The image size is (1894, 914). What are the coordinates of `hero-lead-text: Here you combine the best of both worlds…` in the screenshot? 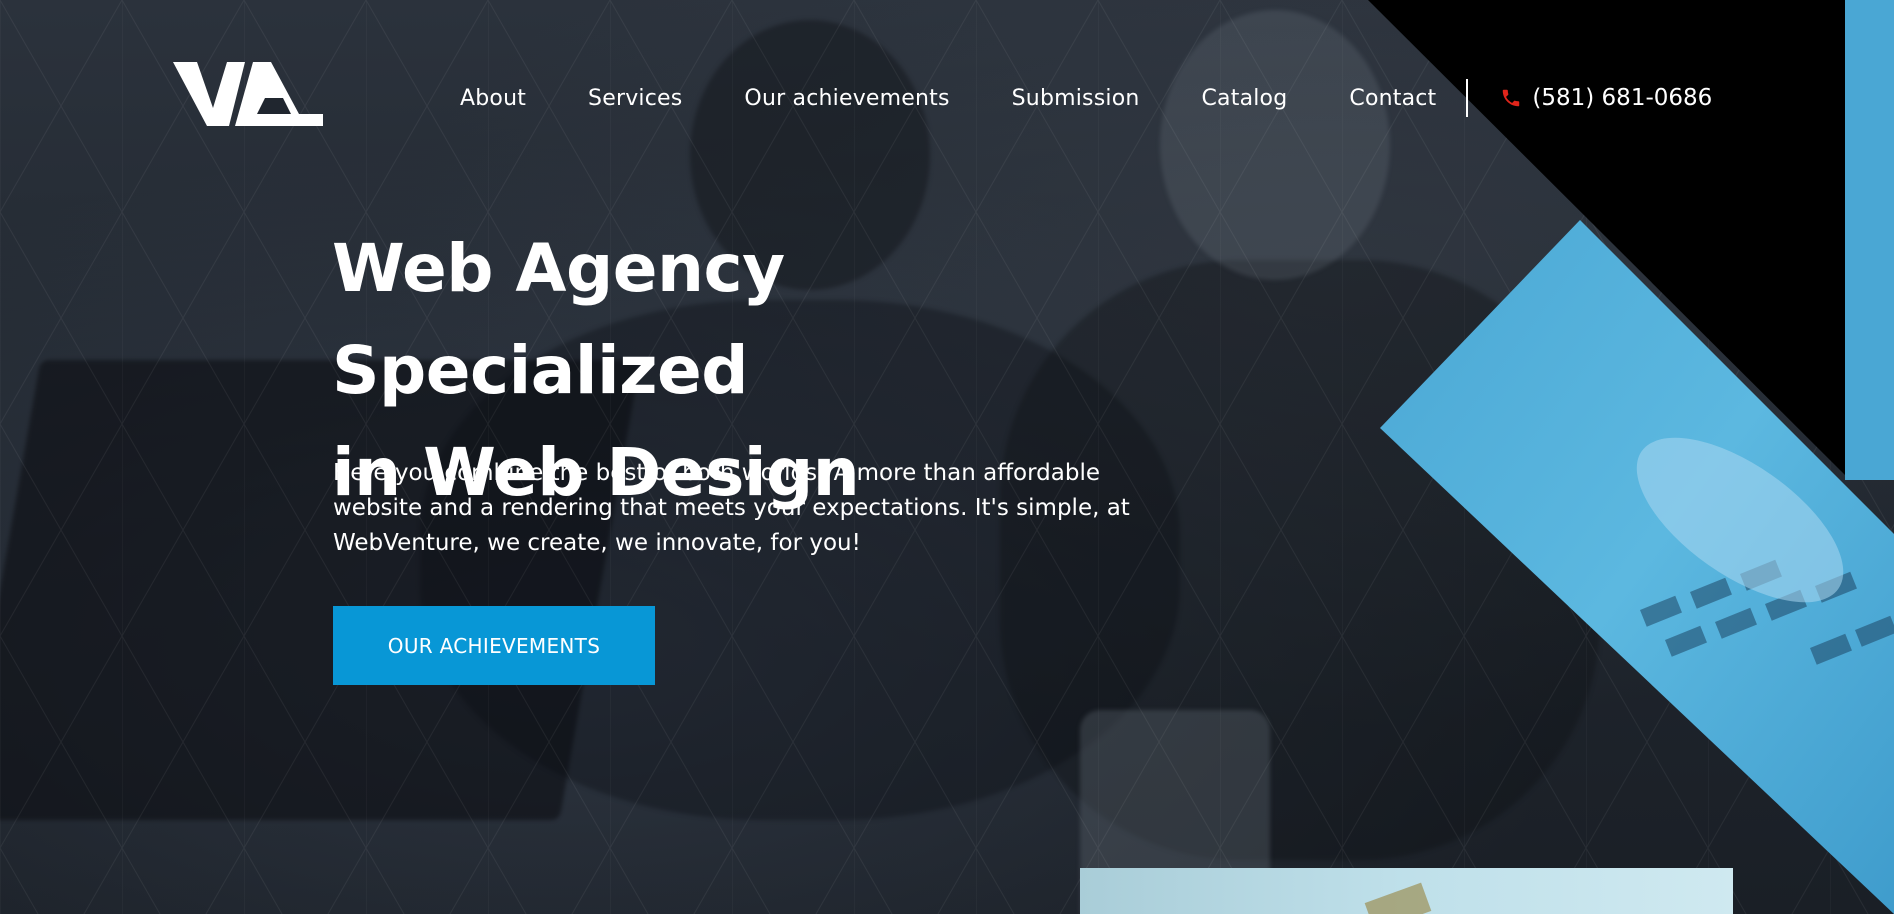 It's located at (731, 508).